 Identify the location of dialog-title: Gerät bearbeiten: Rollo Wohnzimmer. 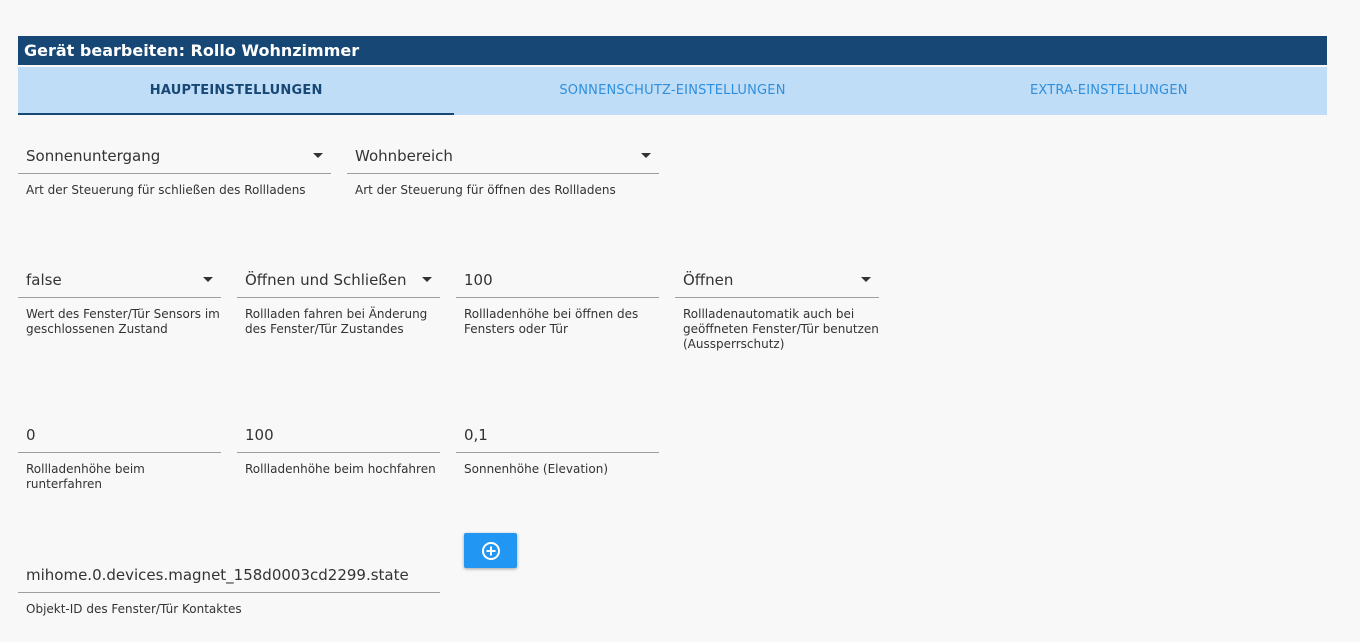
(672, 50).